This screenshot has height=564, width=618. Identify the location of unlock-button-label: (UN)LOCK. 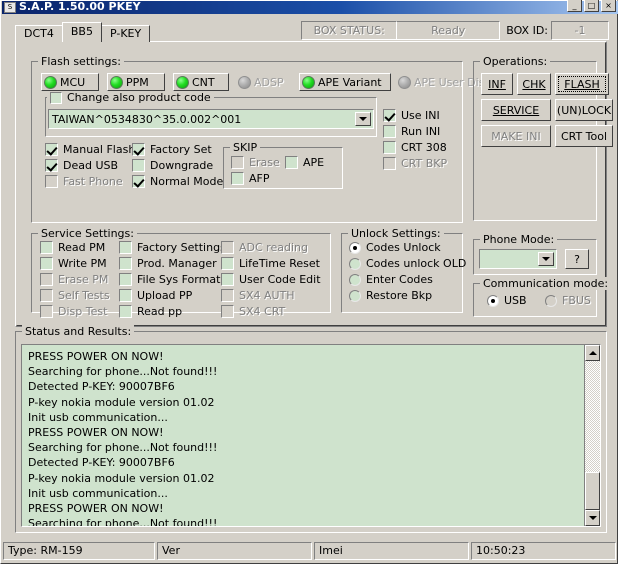
(584, 110).